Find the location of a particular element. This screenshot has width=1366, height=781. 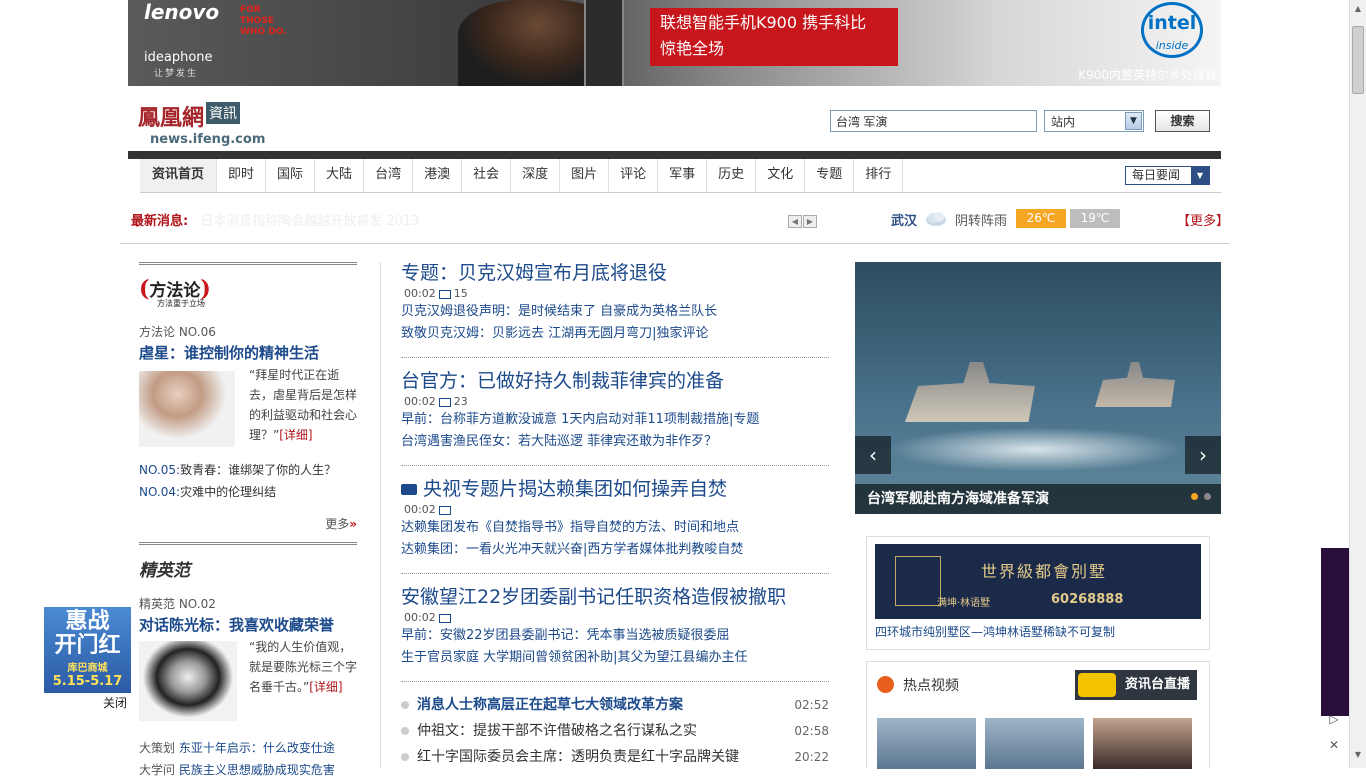

story-link: 达赖集团发布《自焚指导书》指导自焚的方法、时间和地点 is located at coordinates (615, 528).